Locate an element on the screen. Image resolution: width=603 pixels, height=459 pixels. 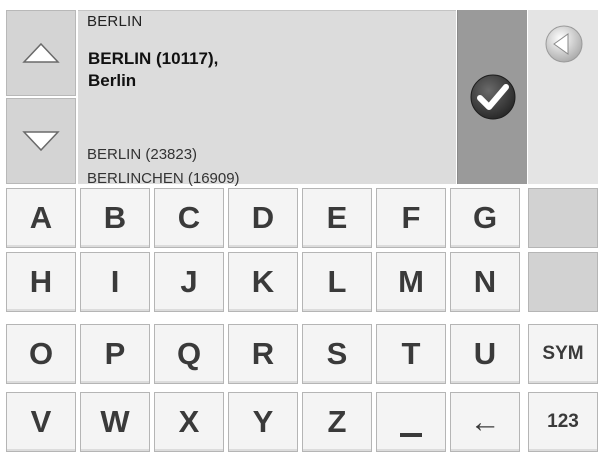
key-o: O is located at coordinates (41, 354).